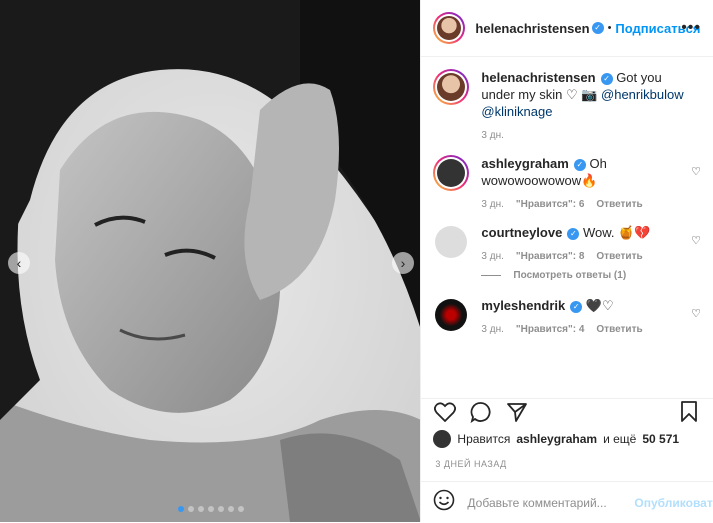 This screenshot has width=713, height=523. What do you see at coordinates (444, 502) in the screenshot?
I see `emoji-icon` at bounding box center [444, 502].